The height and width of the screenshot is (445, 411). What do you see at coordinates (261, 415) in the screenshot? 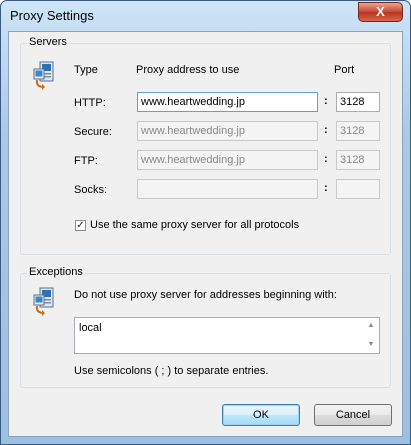
I see `ok-button: OK` at bounding box center [261, 415].